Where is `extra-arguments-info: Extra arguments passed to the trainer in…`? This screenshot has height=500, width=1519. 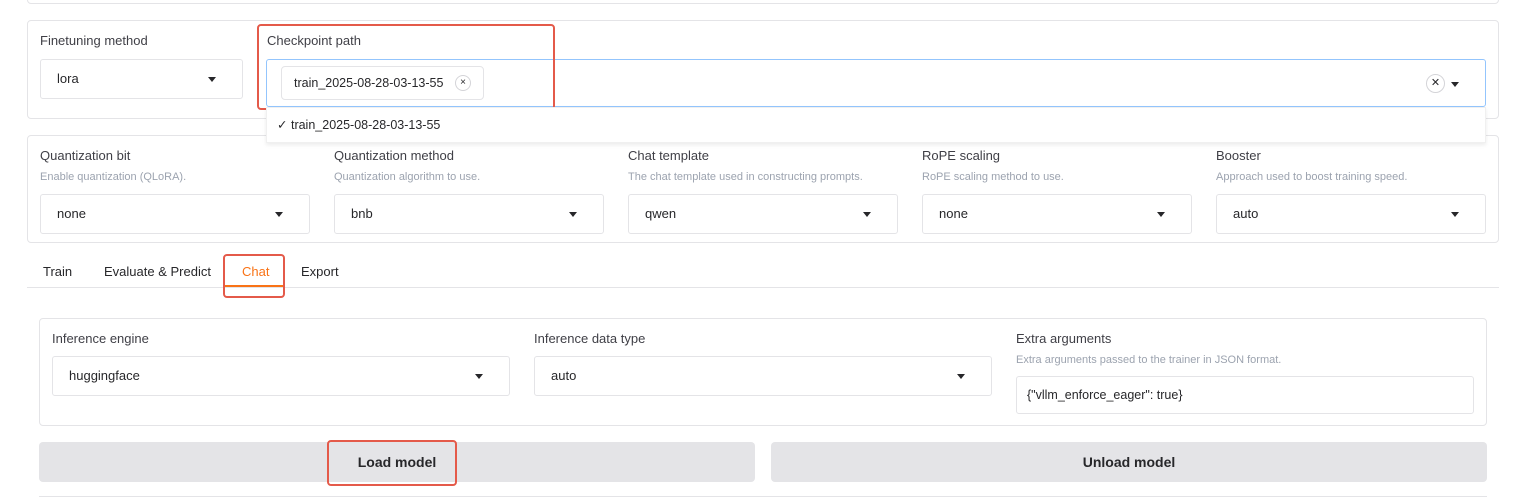 extra-arguments-info: Extra arguments passed to the trainer in… is located at coordinates (1149, 360).